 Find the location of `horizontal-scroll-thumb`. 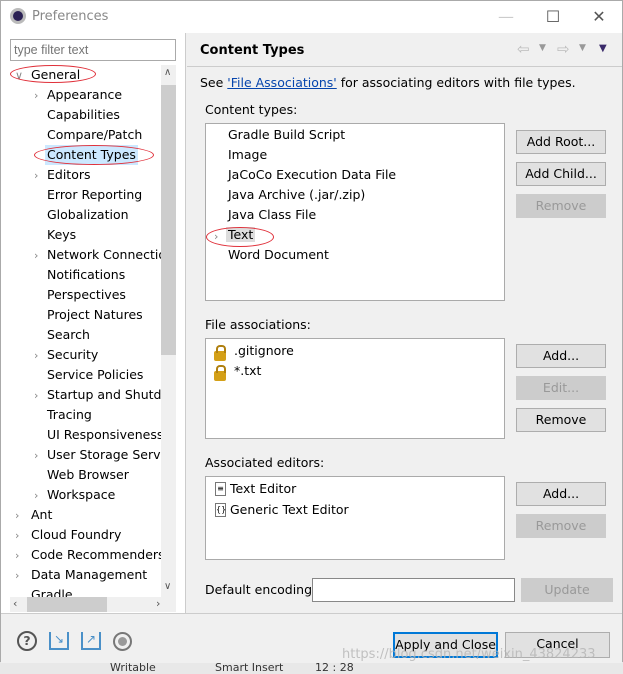

horizontal-scroll-thumb is located at coordinates (67, 604).